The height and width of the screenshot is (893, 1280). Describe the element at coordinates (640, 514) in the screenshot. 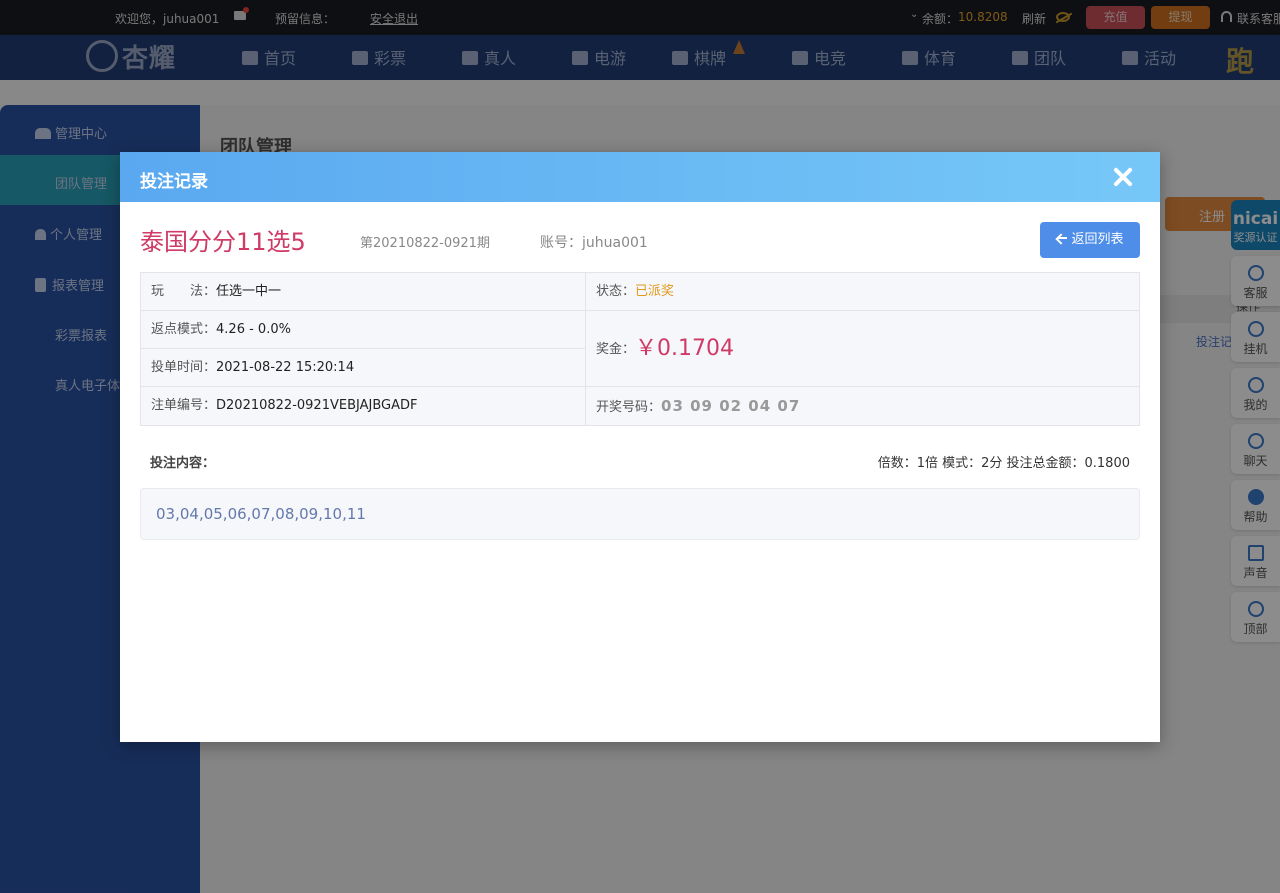

I see `bet-numbers-box: 03,04,05,06,07,08,09,10,11` at that location.